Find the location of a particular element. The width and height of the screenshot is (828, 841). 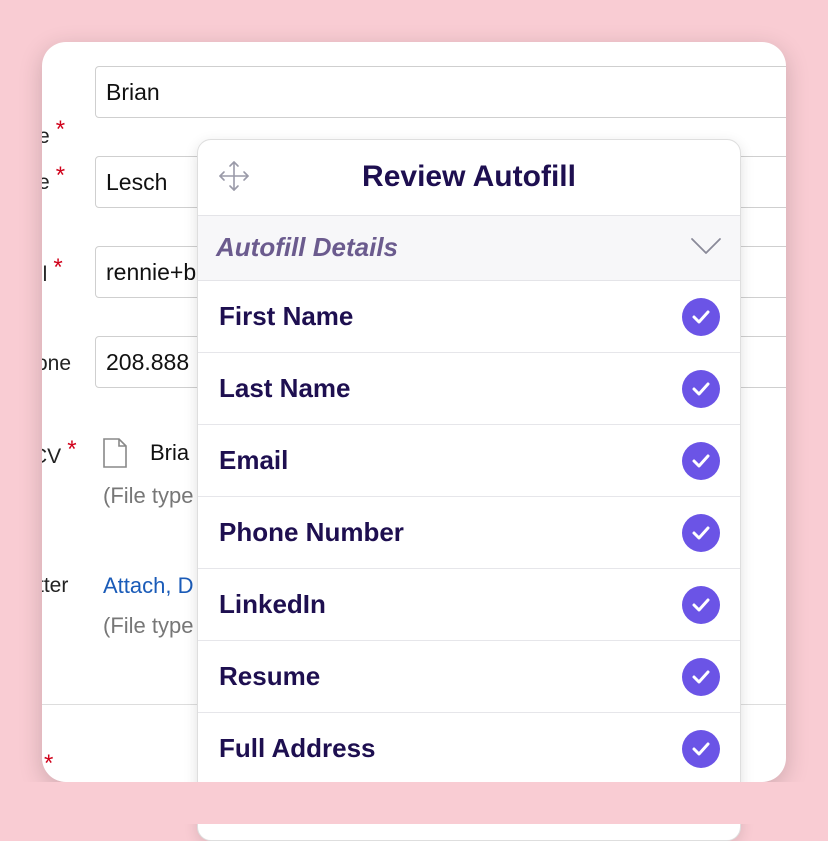

phone-label-text: one is located at coordinates (57, 363).